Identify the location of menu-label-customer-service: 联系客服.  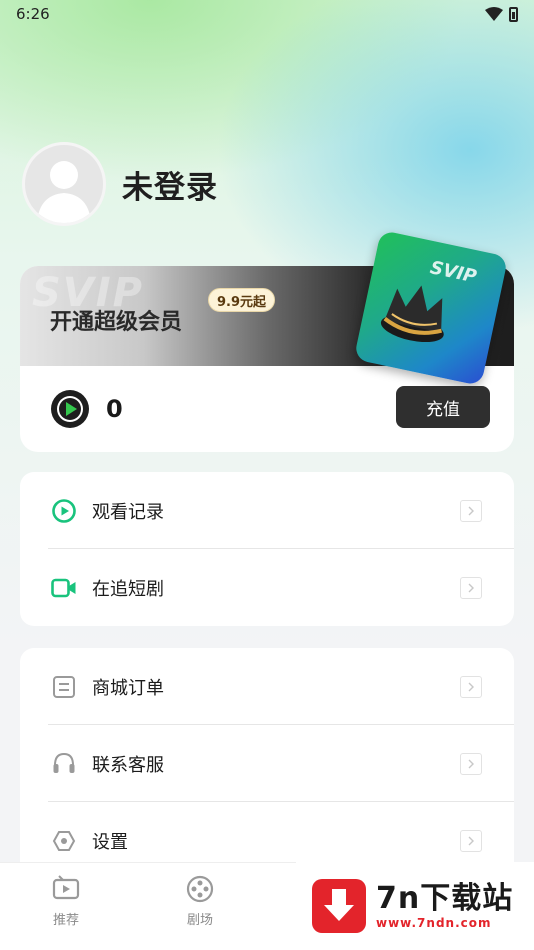
(128, 765).